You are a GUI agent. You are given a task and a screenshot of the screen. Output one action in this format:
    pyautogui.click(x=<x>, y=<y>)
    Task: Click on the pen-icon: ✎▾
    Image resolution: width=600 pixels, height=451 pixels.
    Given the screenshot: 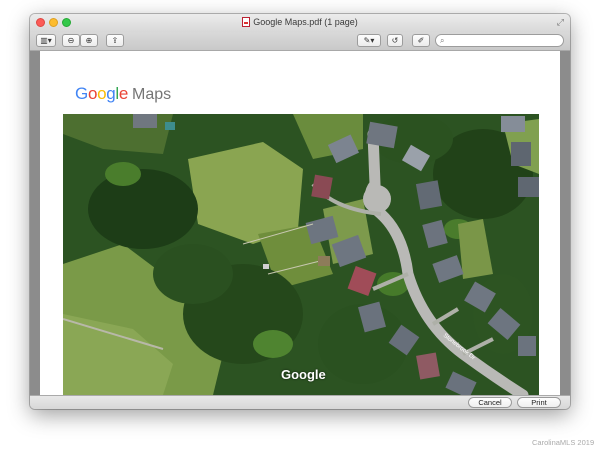 What is the action you would take?
    pyautogui.click(x=369, y=40)
    